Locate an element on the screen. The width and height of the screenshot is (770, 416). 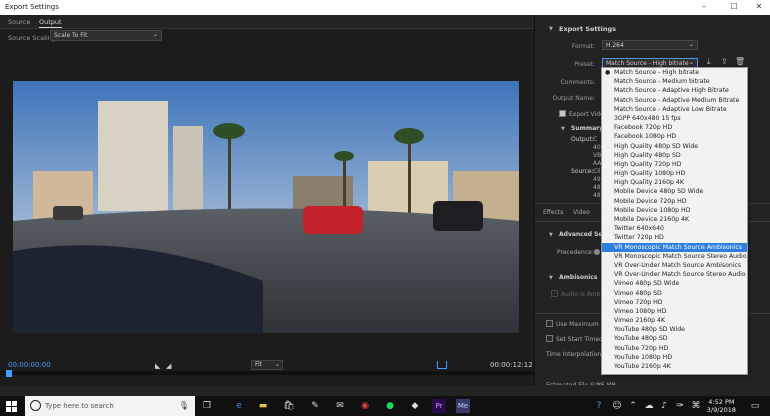
preset-option-label: Match Source - Adaptive Medium Bitrate is located at coordinates (677, 100).